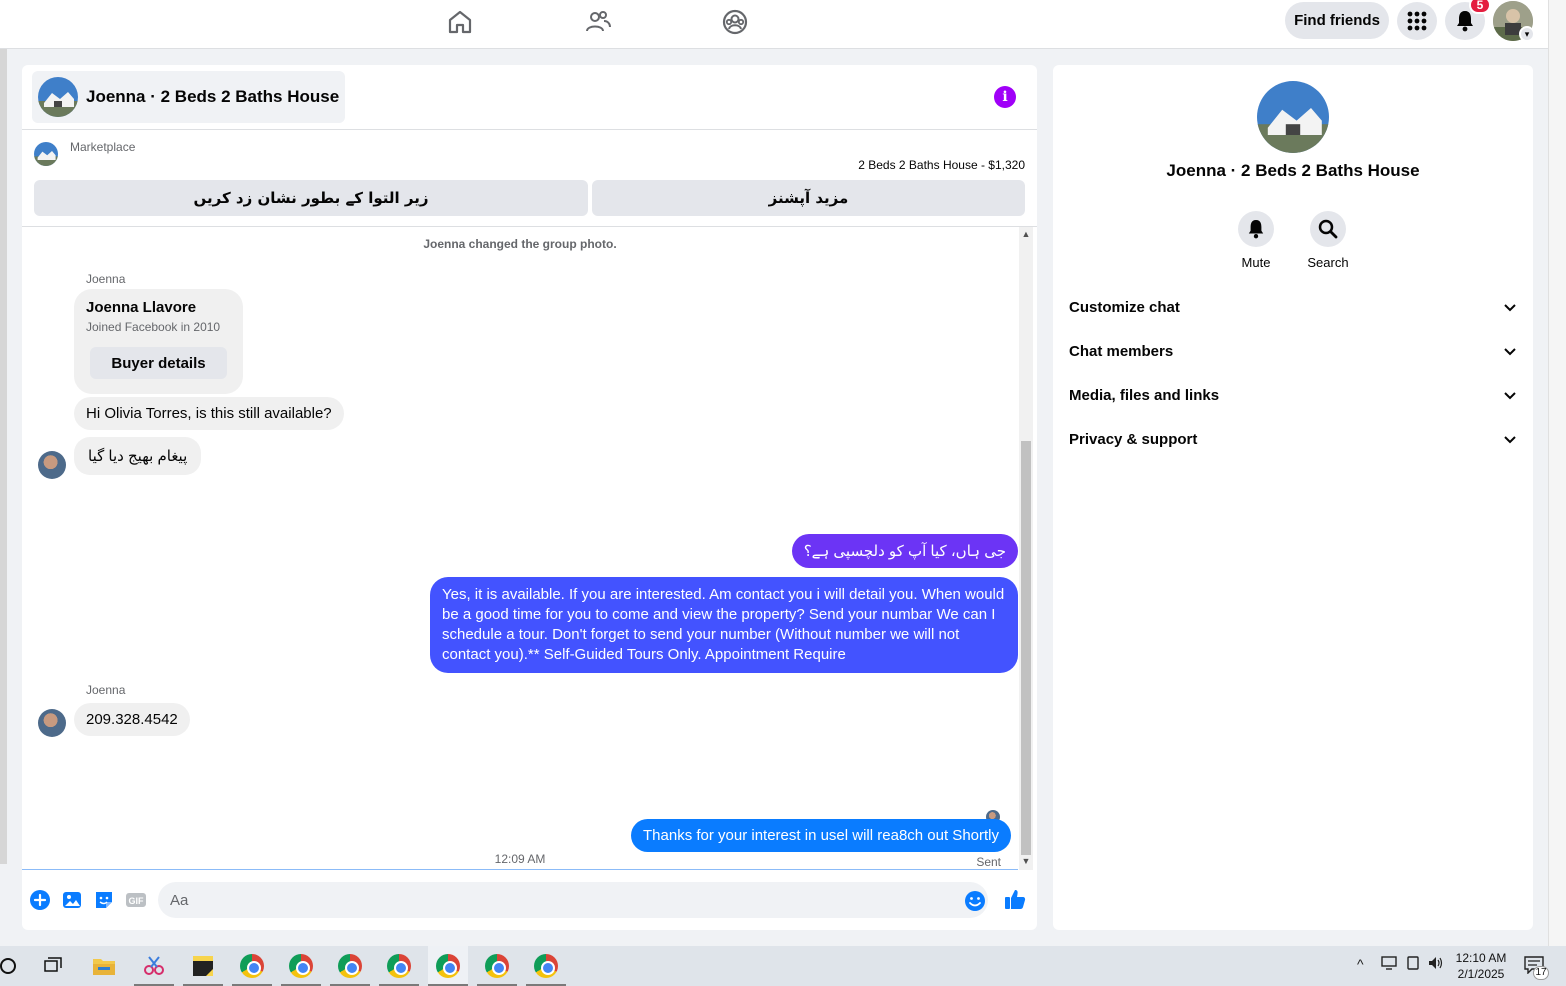 This screenshot has height=986, width=1566. What do you see at coordinates (460, 22) in the screenshot?
I see `home-icon` at bounding box center [460, 22].